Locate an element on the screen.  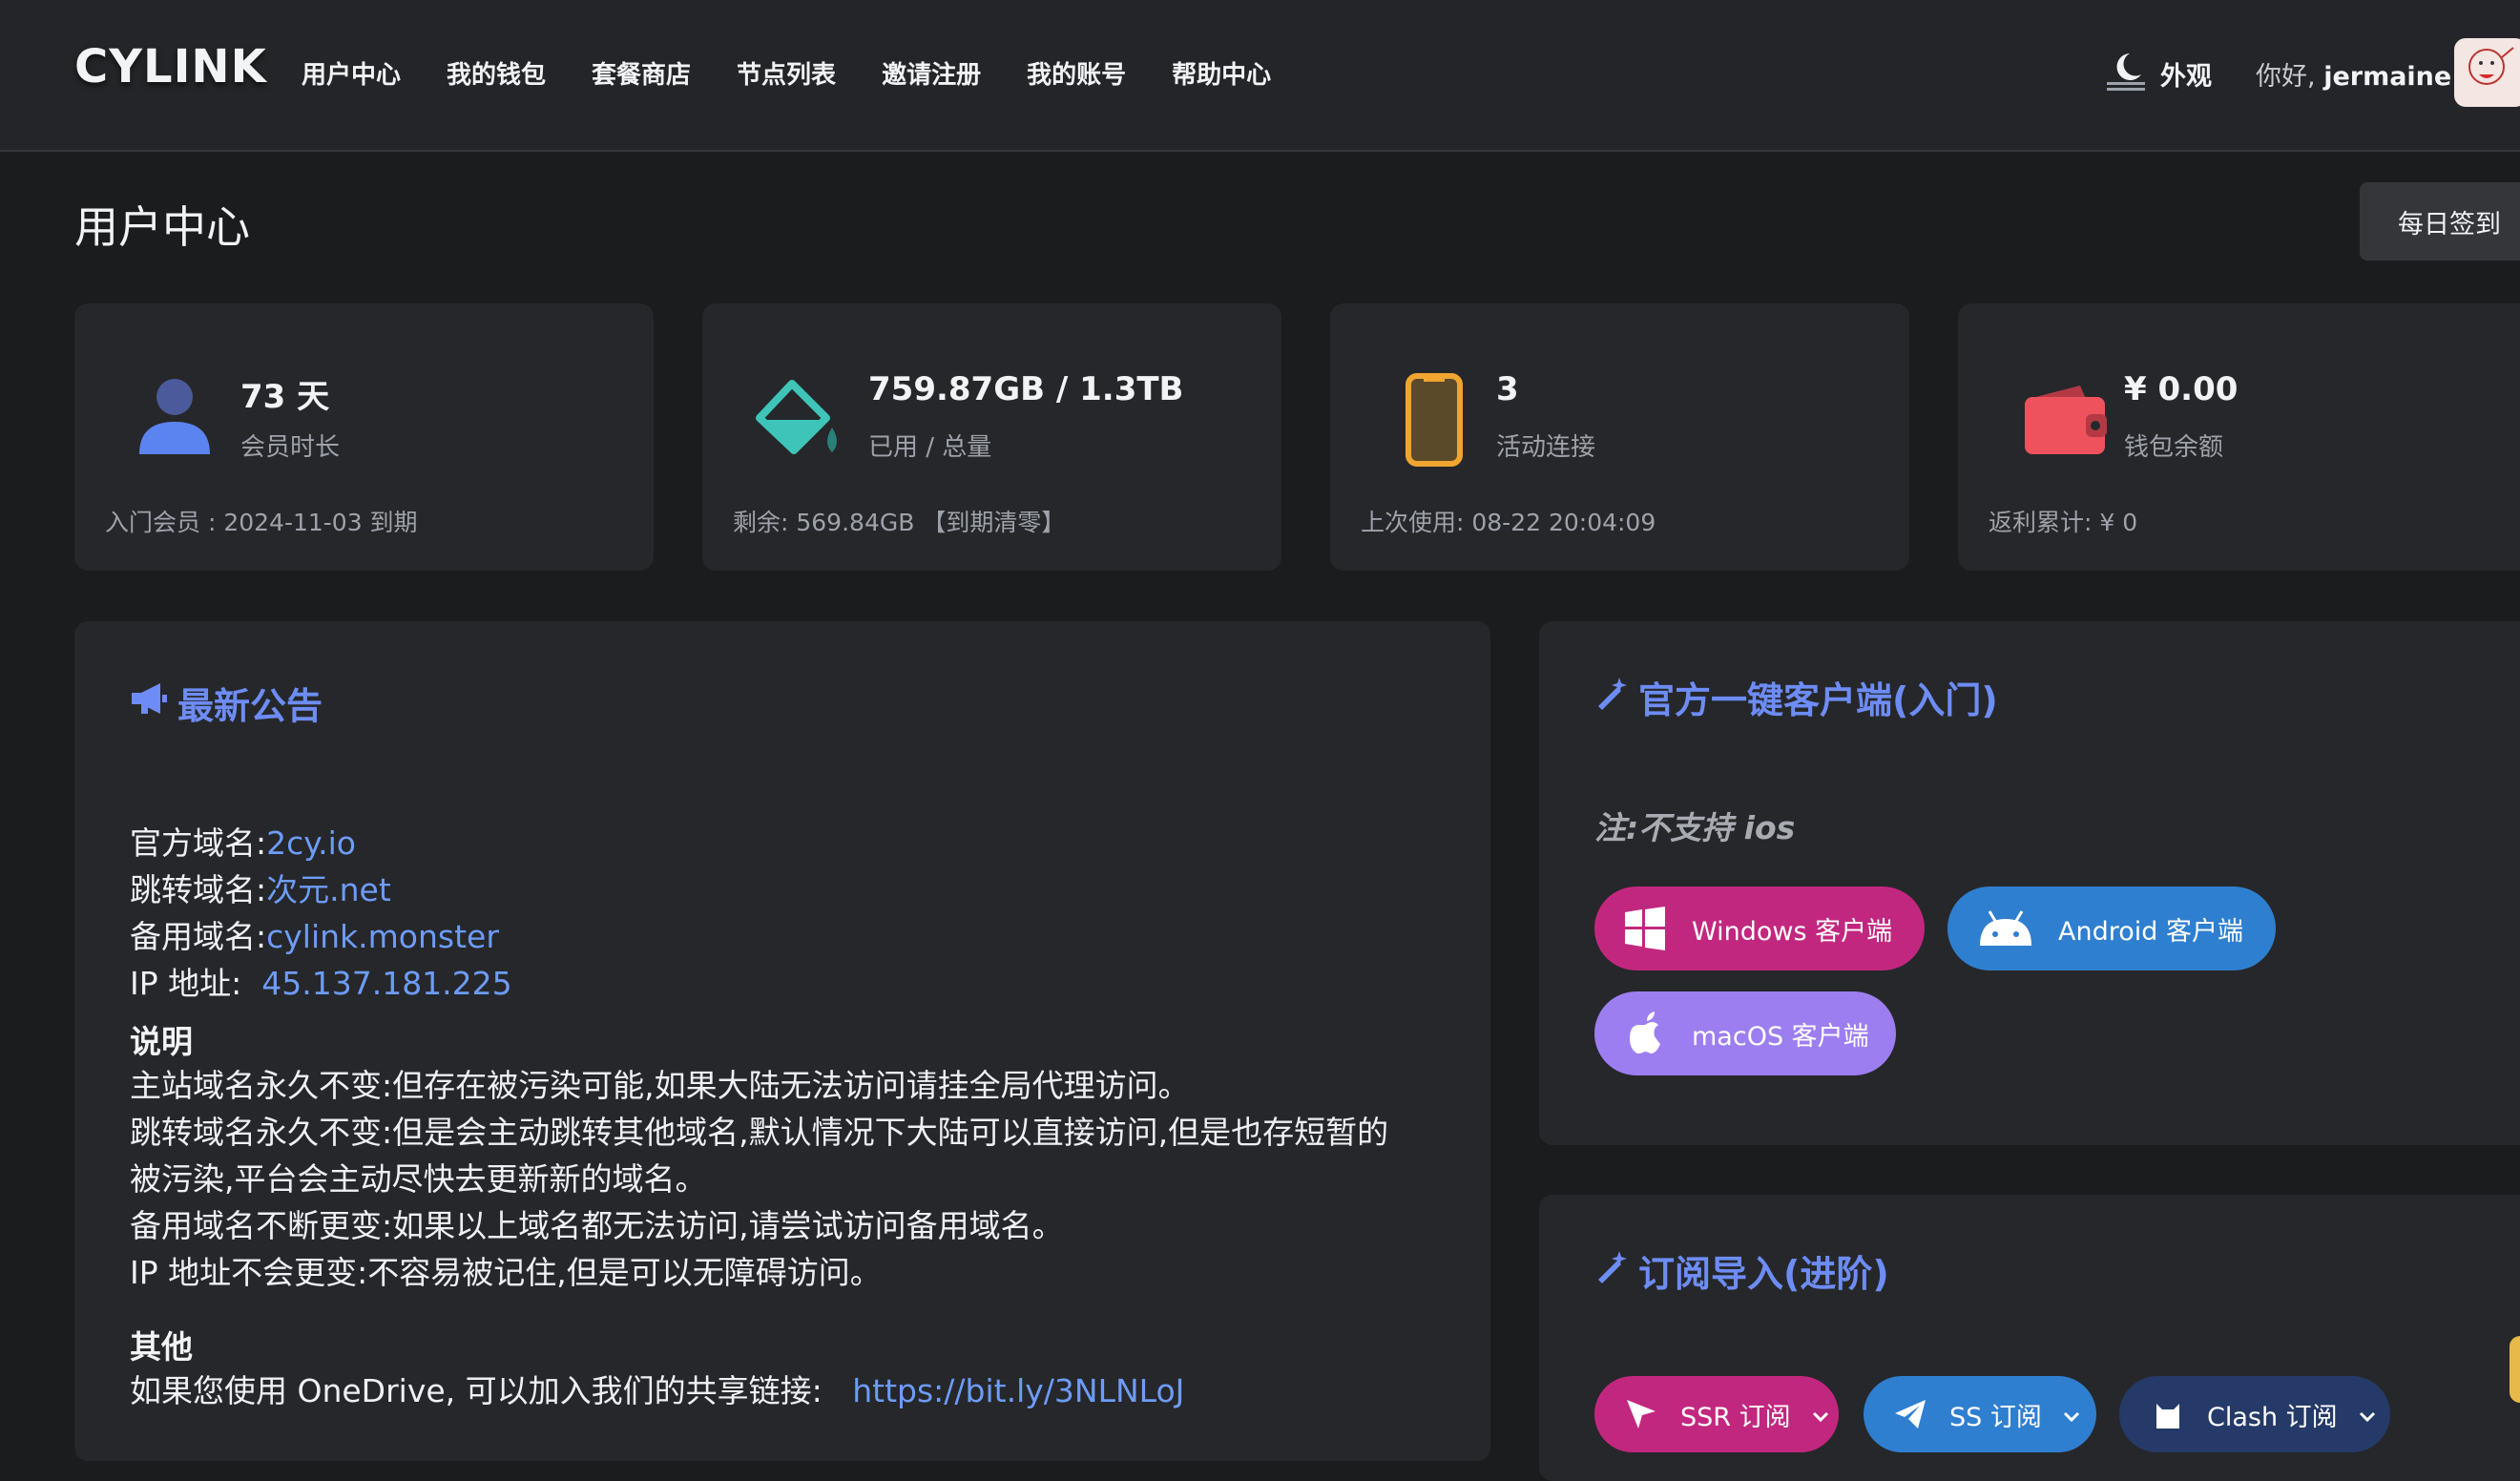
android-icon is located at coordinates (2006, 929).